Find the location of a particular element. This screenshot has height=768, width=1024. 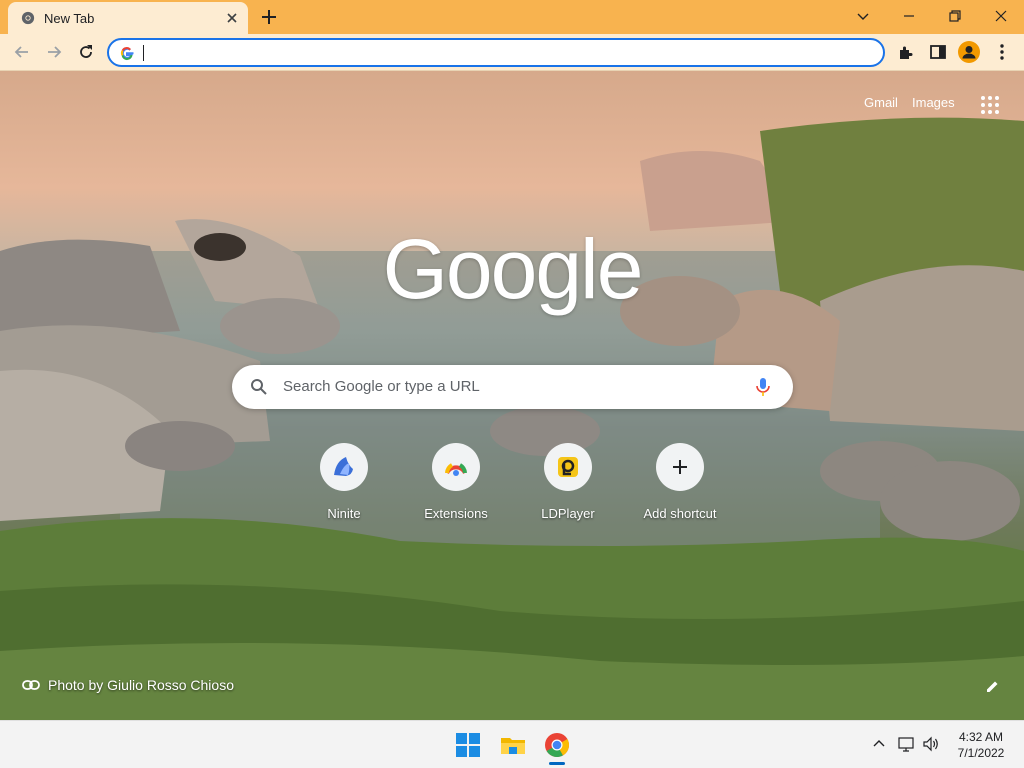

customize-pencil-icon is located at coordinates (992, 687).